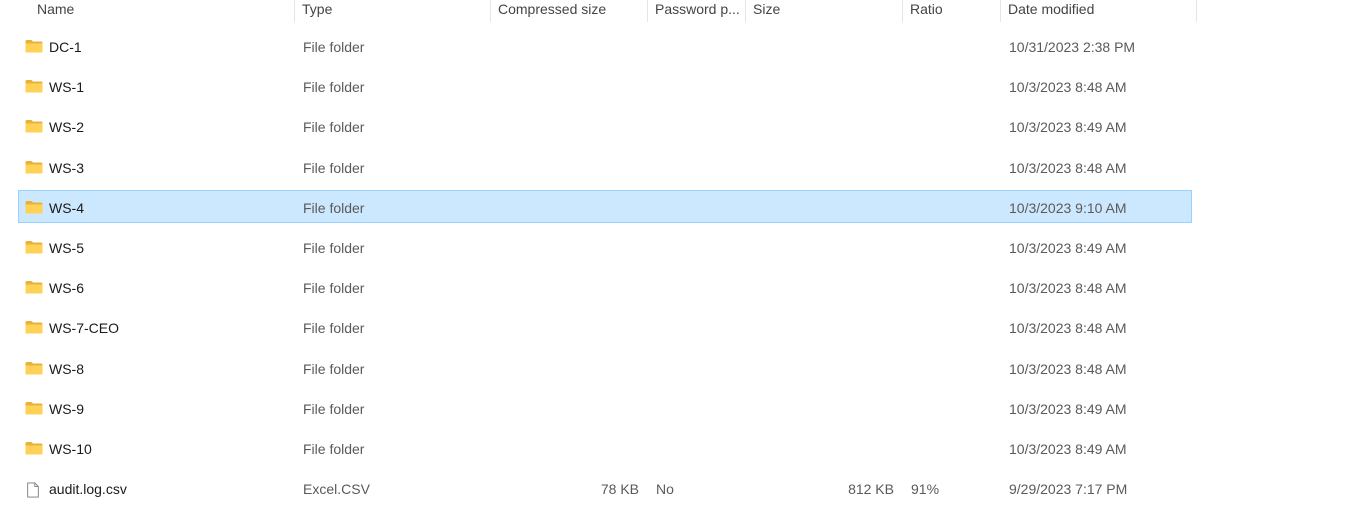 This screenshot has width=1358, height=530. I want to click on file-row: WS-3 File folder 10/3/2023 8:48 AM, so click(605, 166).